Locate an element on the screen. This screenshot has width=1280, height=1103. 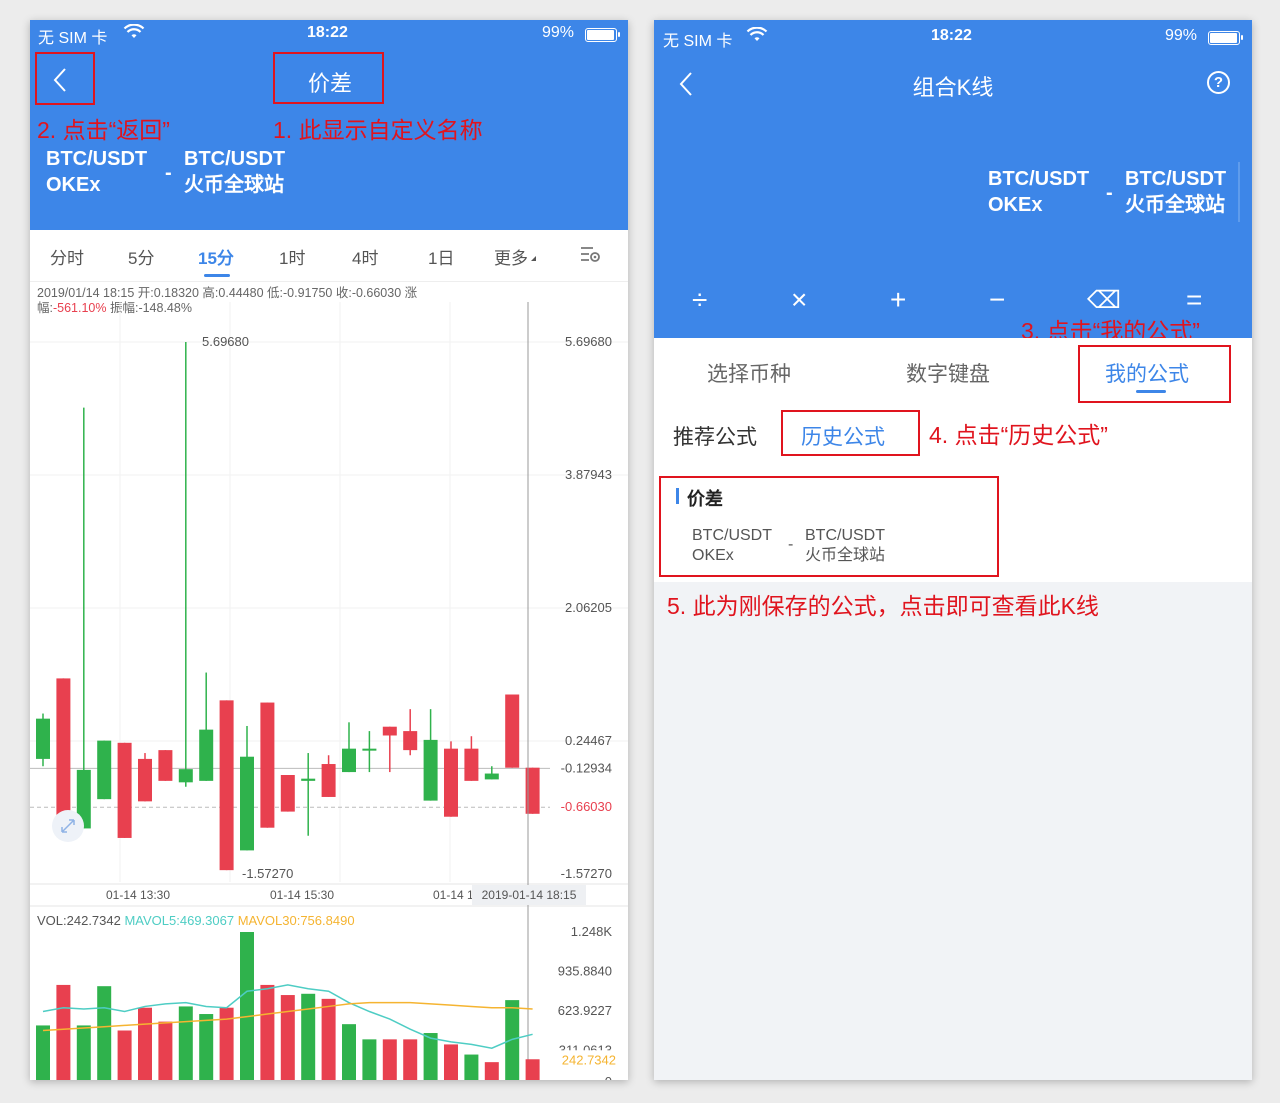
status-battery-text-right: 99% is located at coordinates (1181, 35).